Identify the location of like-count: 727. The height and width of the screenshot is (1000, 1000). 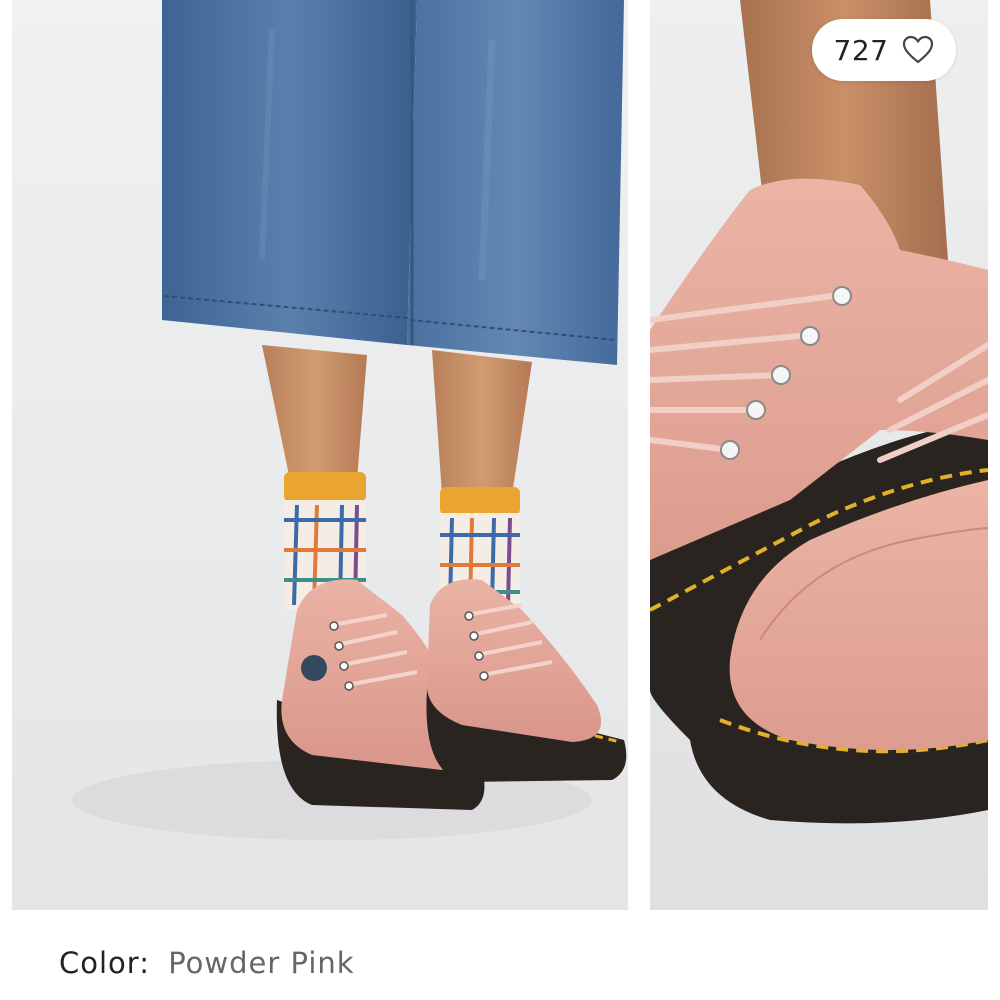
(861, 50).